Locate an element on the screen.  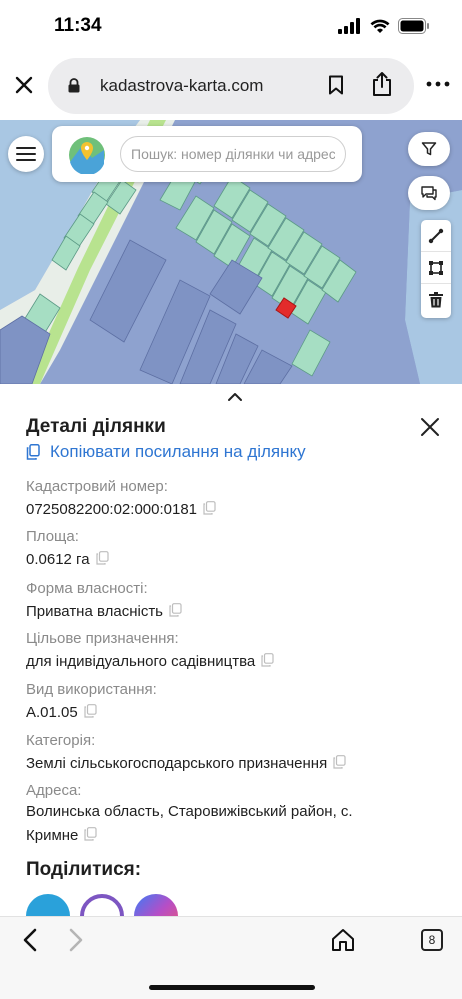
copy-link-button: Копіювати посилання на ділянку is located at coordinates (166, 452).